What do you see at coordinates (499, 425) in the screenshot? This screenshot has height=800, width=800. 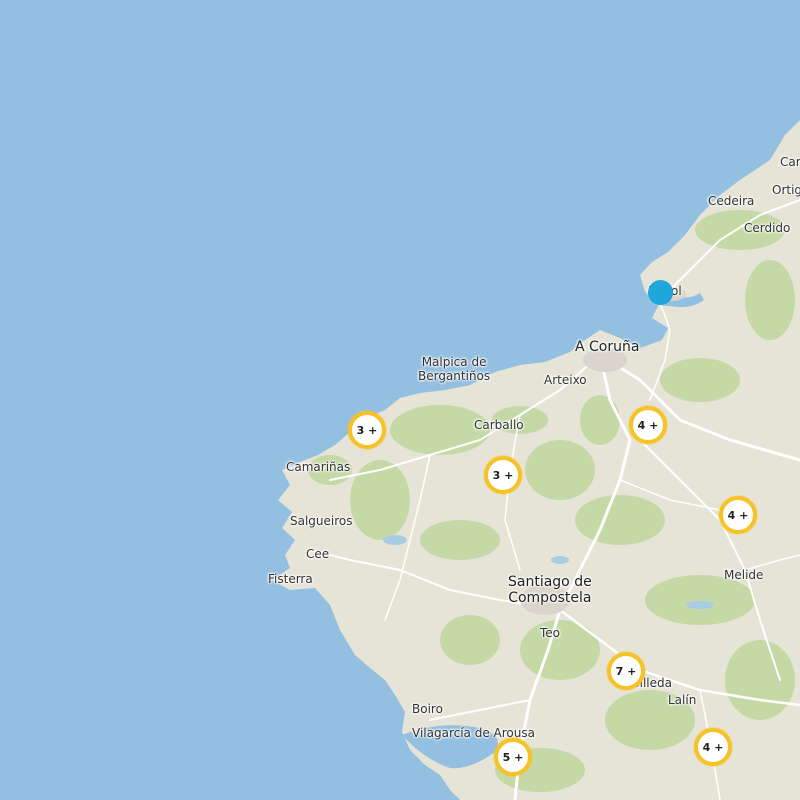 I see `place-carballo: Carballo` at bounding box center [499, 425].